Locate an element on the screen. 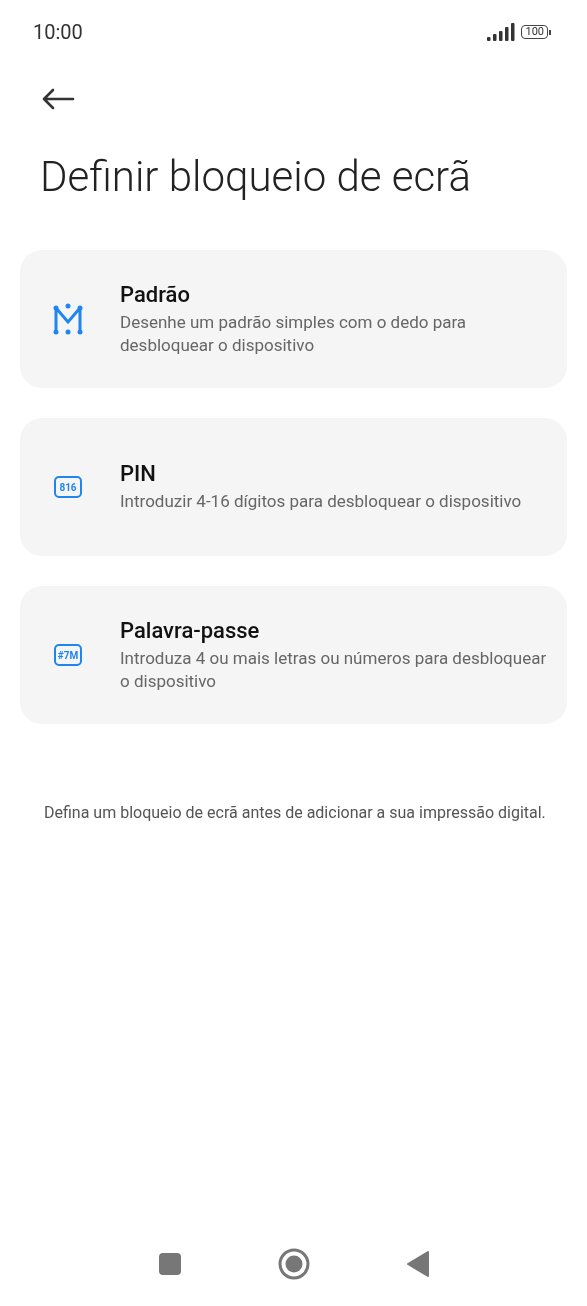  option-description: Introduza 4 ou mais letras ou números para desbloquear o dispositivo is located at coordinates (334, 669).